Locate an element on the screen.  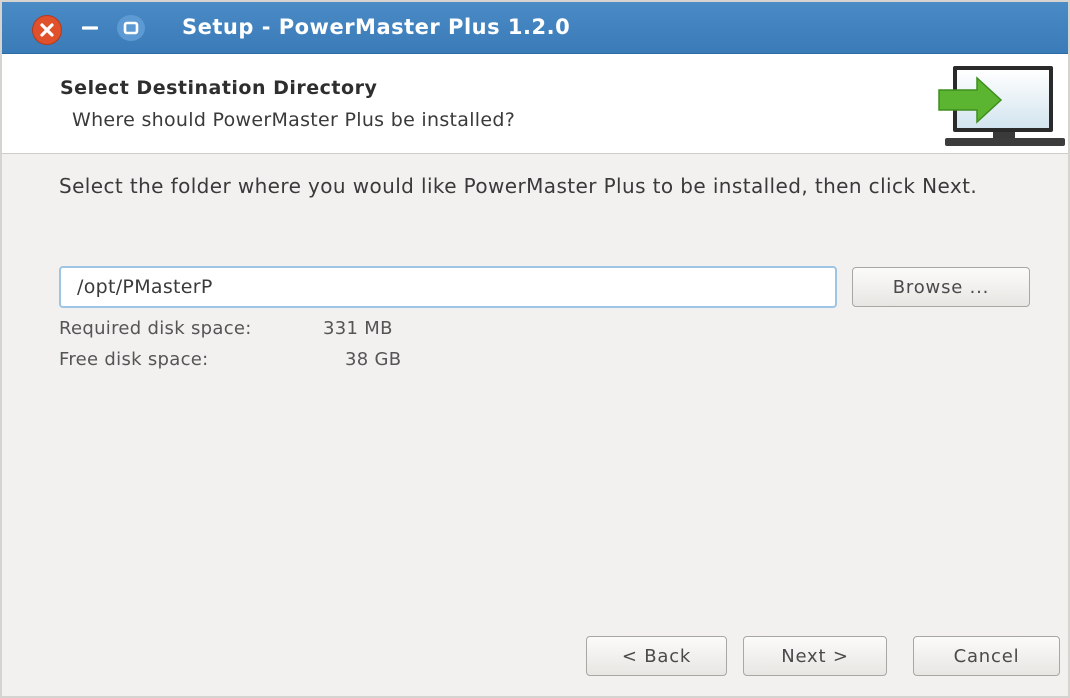
required-space-label: Required disk space: is located at coordinates (155, 328).